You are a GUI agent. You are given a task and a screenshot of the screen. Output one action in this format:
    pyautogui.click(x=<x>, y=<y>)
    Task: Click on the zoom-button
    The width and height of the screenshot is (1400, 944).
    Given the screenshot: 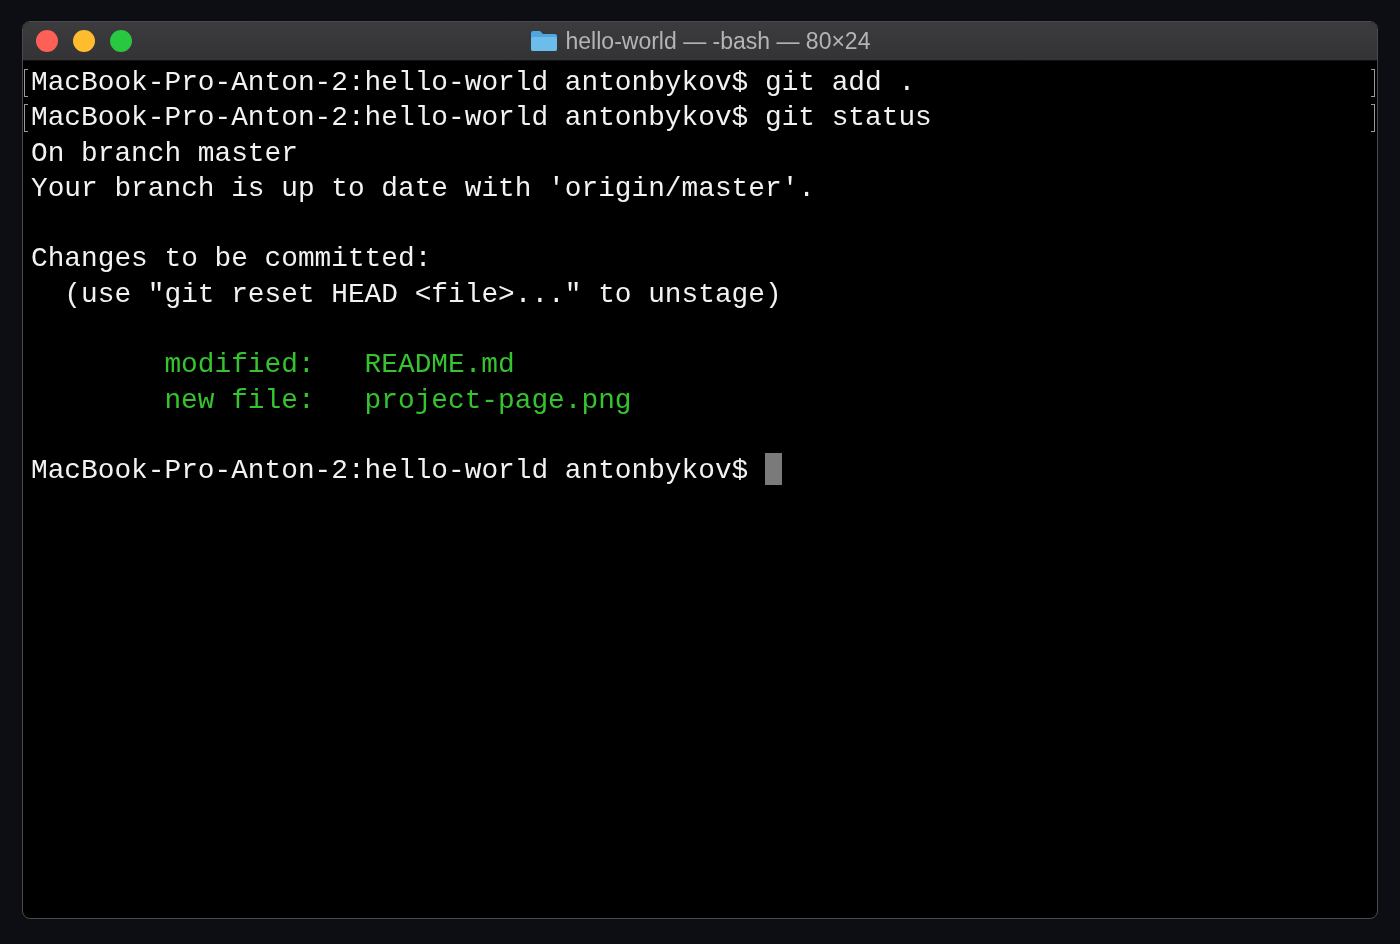 What is the action you would take?
    pyautogui.click(x=121, y=41)
    